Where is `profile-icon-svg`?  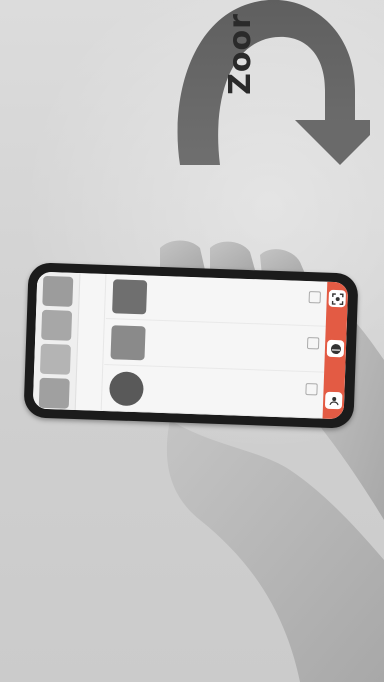
profile-icon-svg is located at coordinates (333, 400).